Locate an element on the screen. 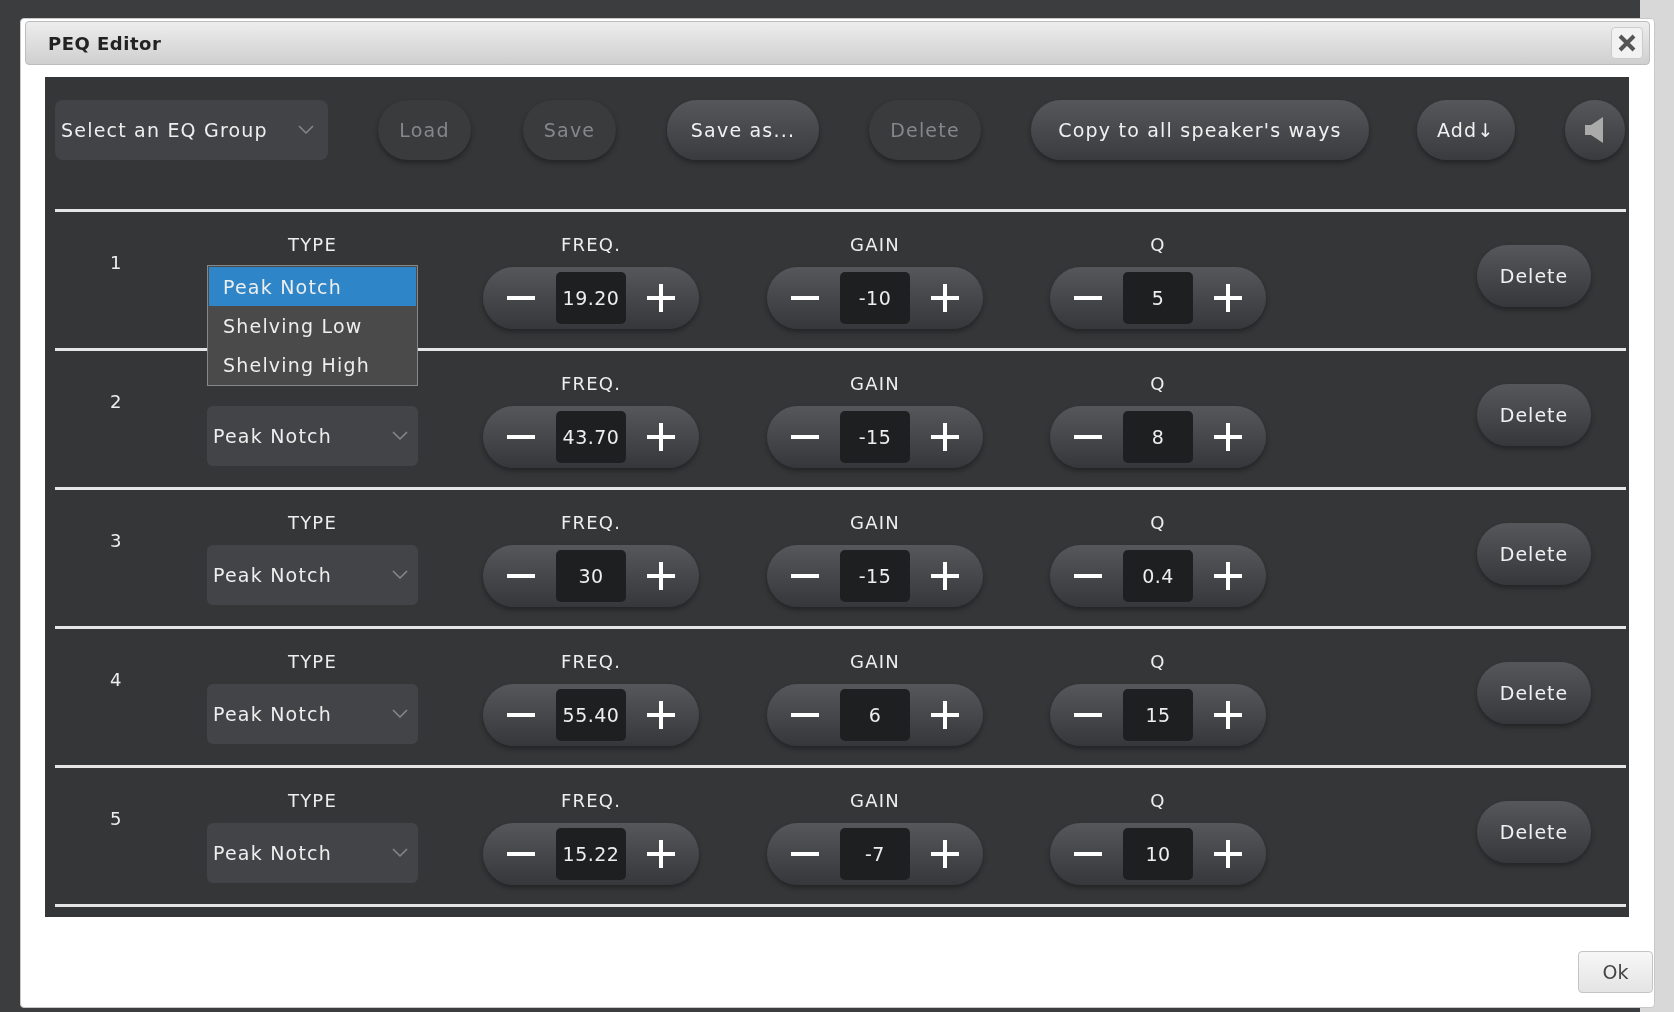 Image resolution: width=1674 pixels, height=1012 pixels. frequency-stepper: 43.70 is located at coordinates (591, 437).